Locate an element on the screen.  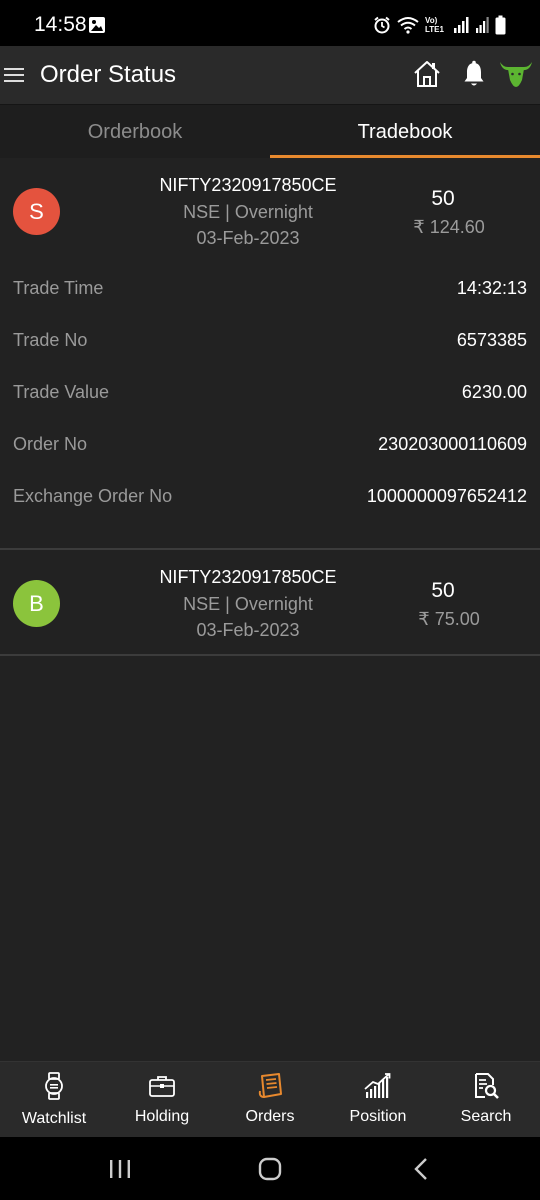
bell-icon is located at coordinates (474, 74).